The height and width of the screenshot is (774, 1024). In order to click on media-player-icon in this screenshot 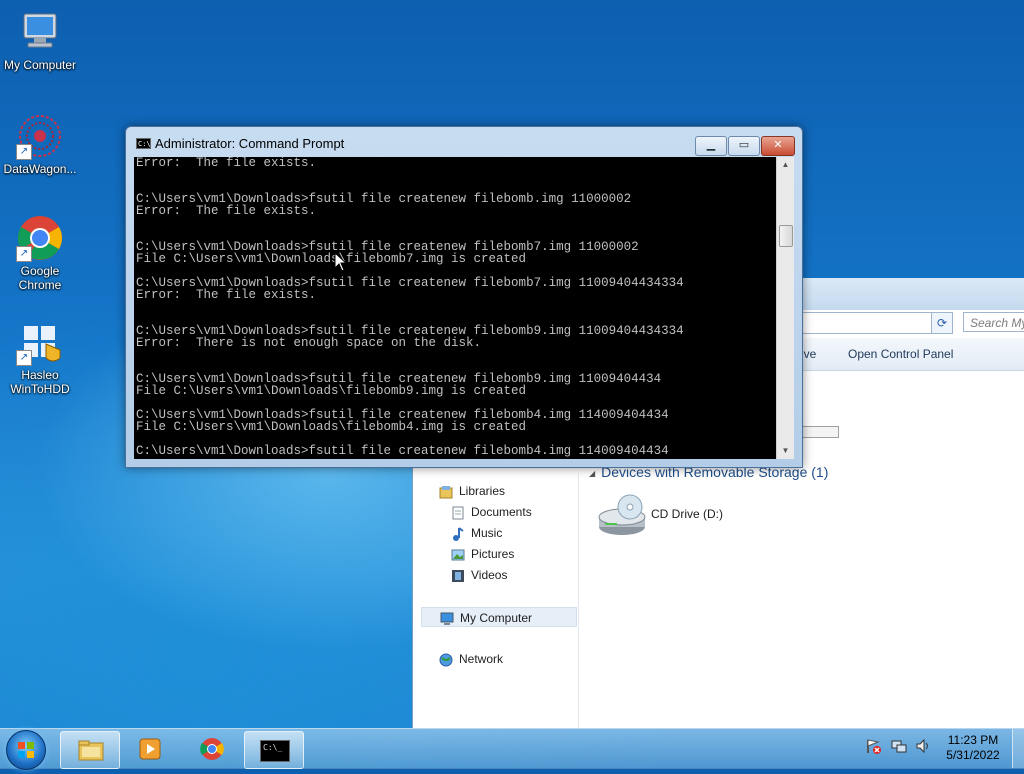, I will do `click(150, 749)`.